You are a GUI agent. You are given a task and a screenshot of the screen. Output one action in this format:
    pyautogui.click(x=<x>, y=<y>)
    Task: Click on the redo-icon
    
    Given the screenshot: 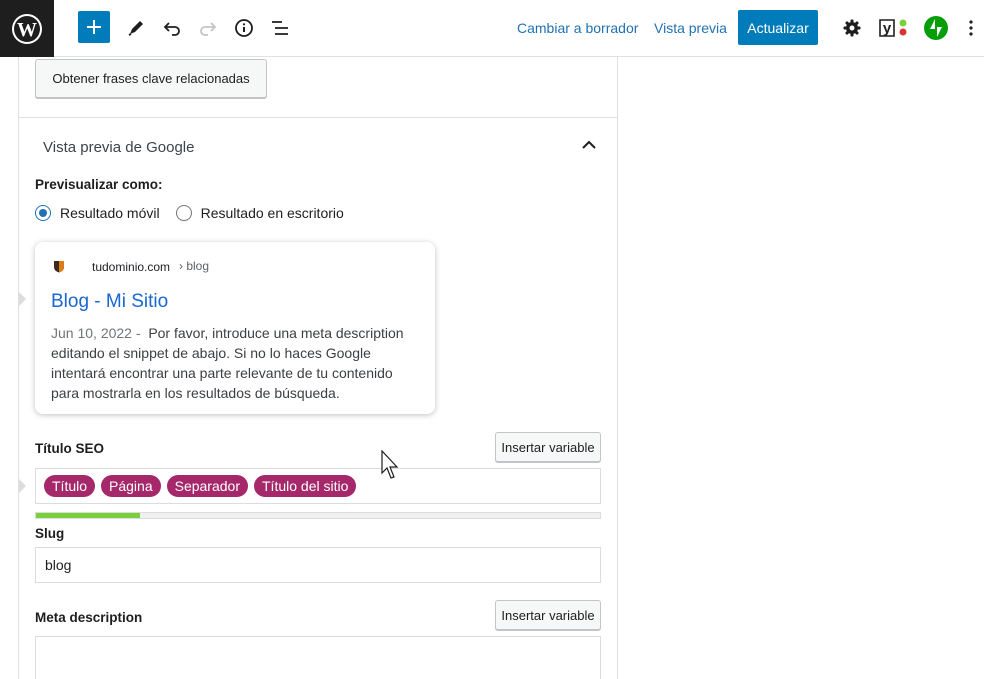 What is the action you would take?
    pyautogui.click(x=208, y=29)
    